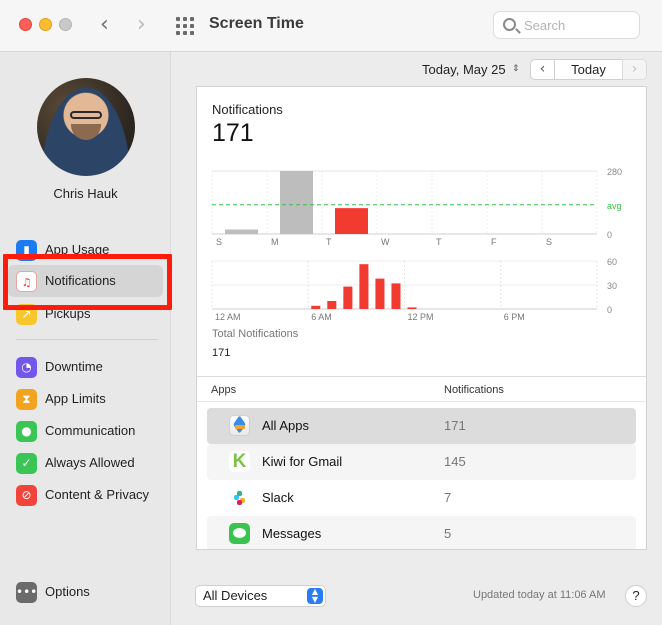 This screenshot has height=625, width=662. I want to click on device-select-value: All Devices, so click(235, 595).